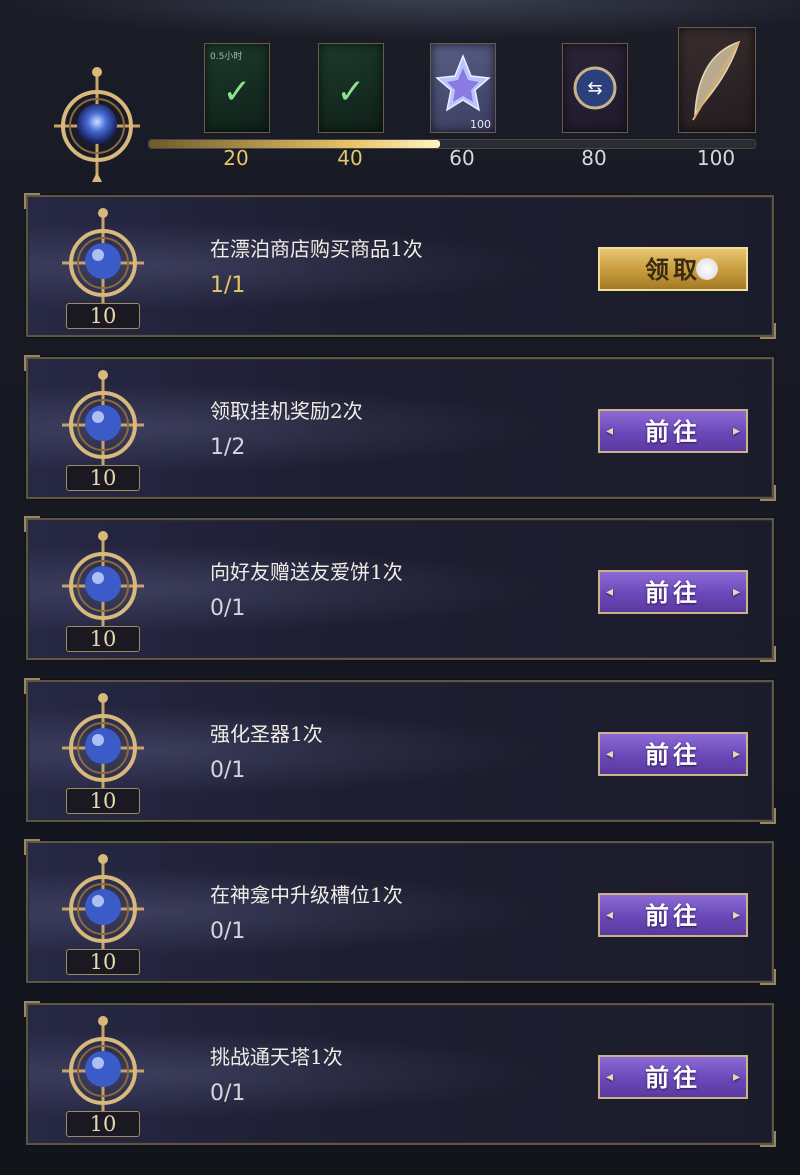 The image size is (800, 1175). I want to click on task-progress: 1/2, so click(228, 447).